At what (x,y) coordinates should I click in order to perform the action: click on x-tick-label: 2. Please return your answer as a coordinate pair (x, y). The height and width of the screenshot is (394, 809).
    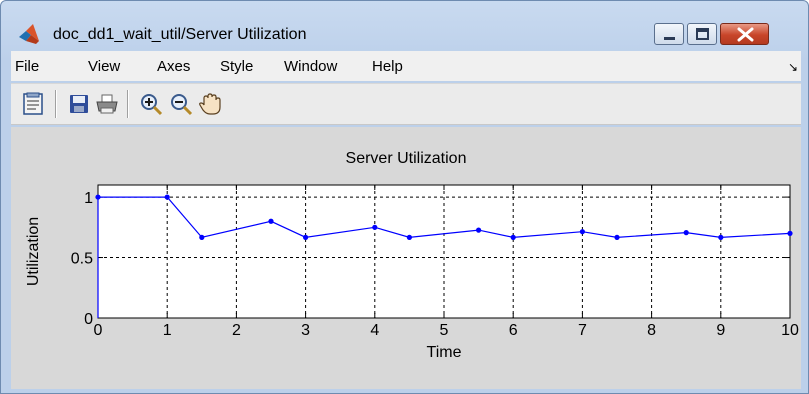
    Looking at the image, I should click on (236, 330).